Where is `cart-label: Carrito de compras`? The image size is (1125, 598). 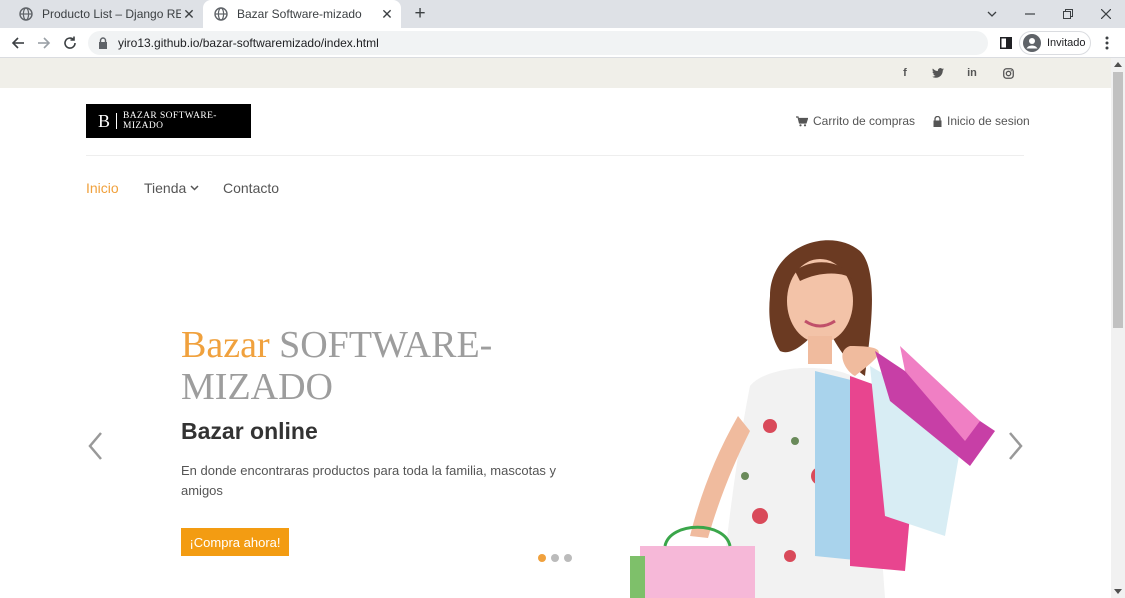 cart-label: Carrito de compras is located at coordinates (864, 121).